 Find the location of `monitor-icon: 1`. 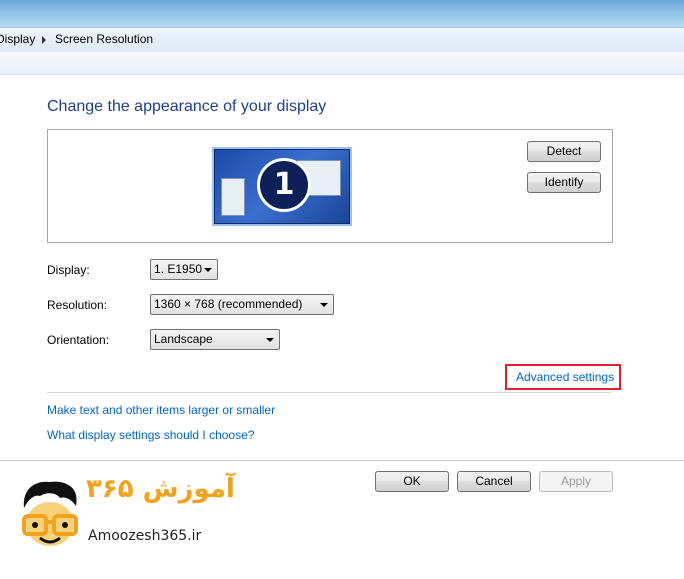

monitor-icon: 1 is located at coordinates (282, 186).